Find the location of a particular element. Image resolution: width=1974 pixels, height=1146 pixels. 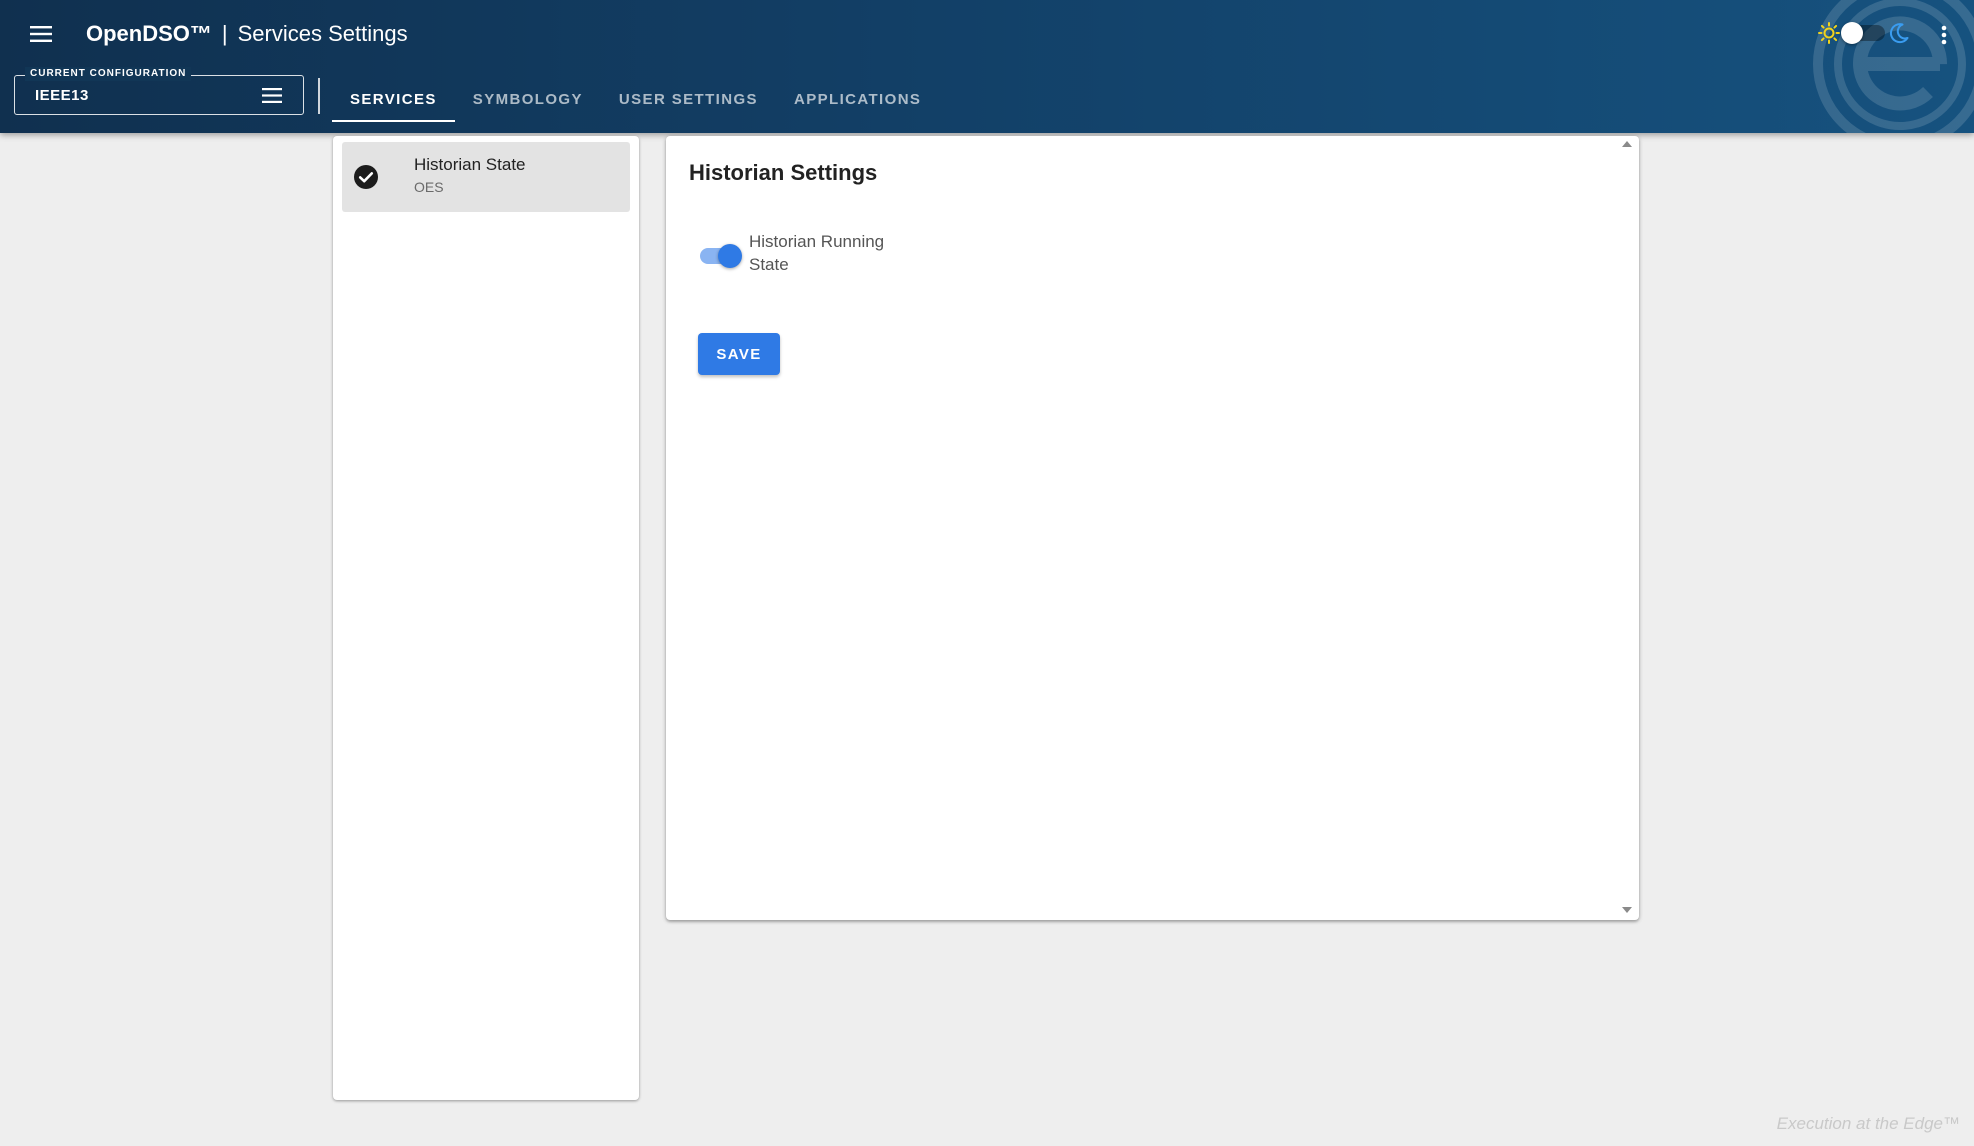

scroll-down-arrow-icon is located at coordinates (1627, 910).